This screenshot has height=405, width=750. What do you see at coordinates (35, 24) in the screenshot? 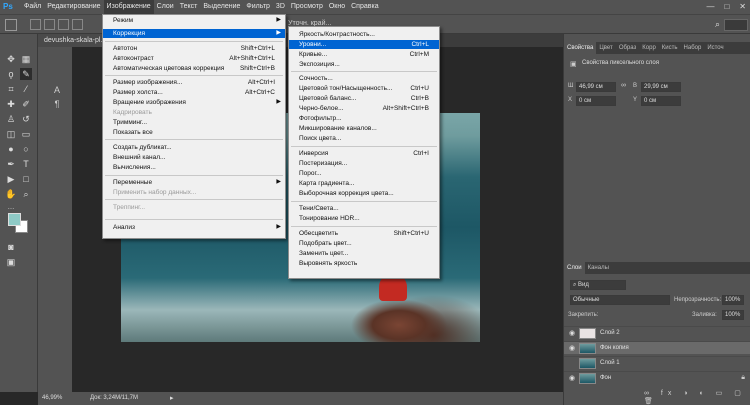
I see `new-selection-icon` at bounding box center [35, 24].